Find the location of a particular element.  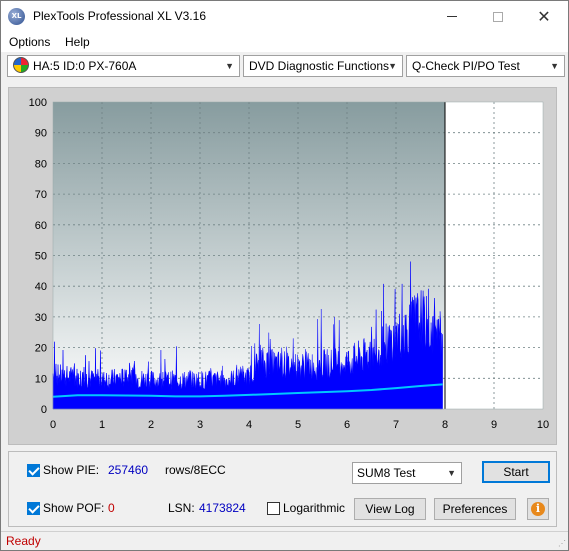

maximize-icon is located at coordinates (498, 16).